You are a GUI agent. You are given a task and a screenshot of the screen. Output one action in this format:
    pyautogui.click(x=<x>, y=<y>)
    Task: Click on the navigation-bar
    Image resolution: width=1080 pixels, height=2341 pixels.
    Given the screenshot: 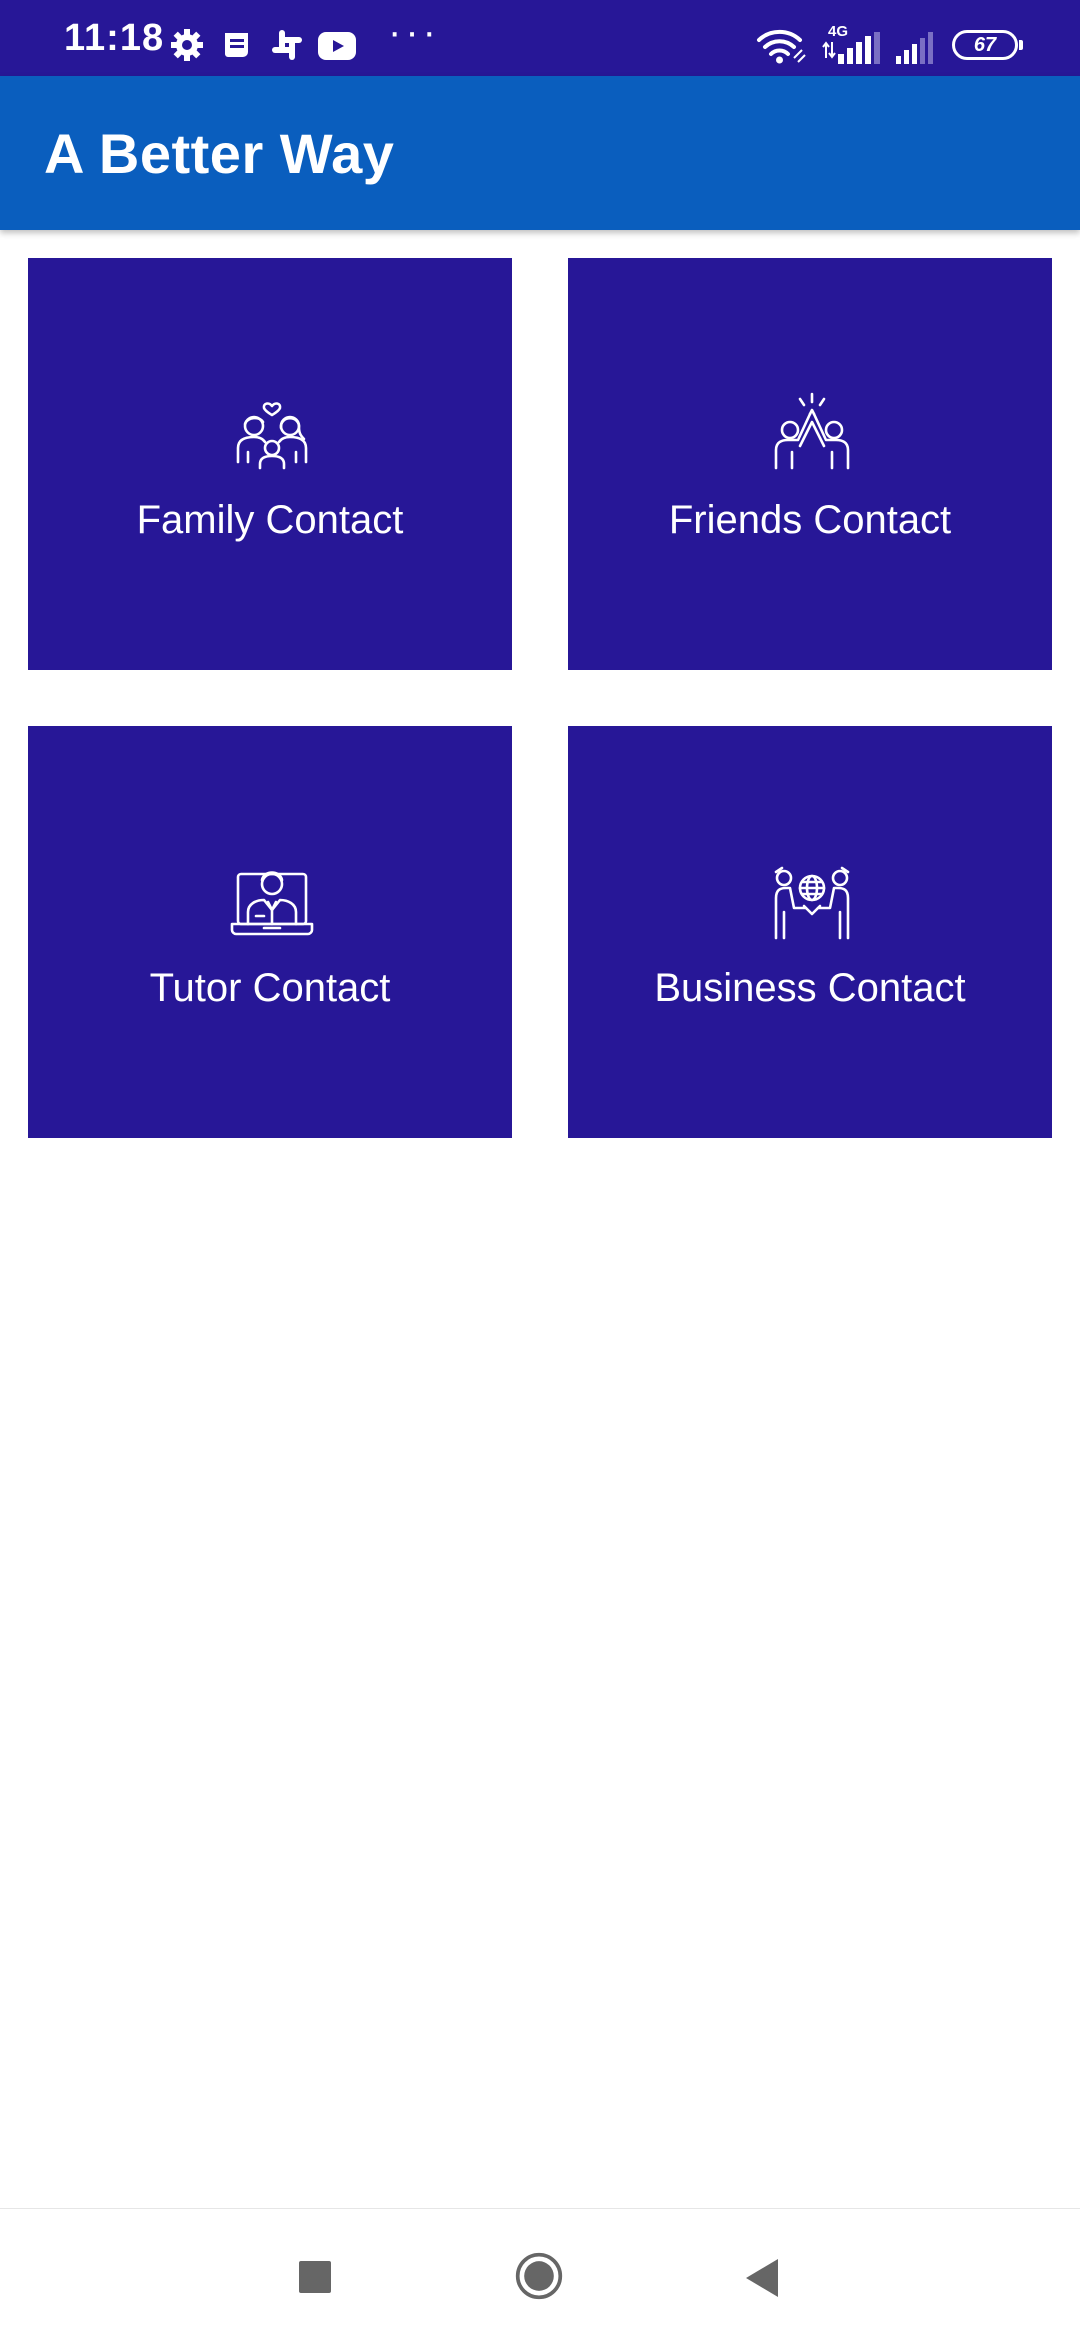 What is the action you would take?
    pyautogui.click(x=540, y=2274)
    